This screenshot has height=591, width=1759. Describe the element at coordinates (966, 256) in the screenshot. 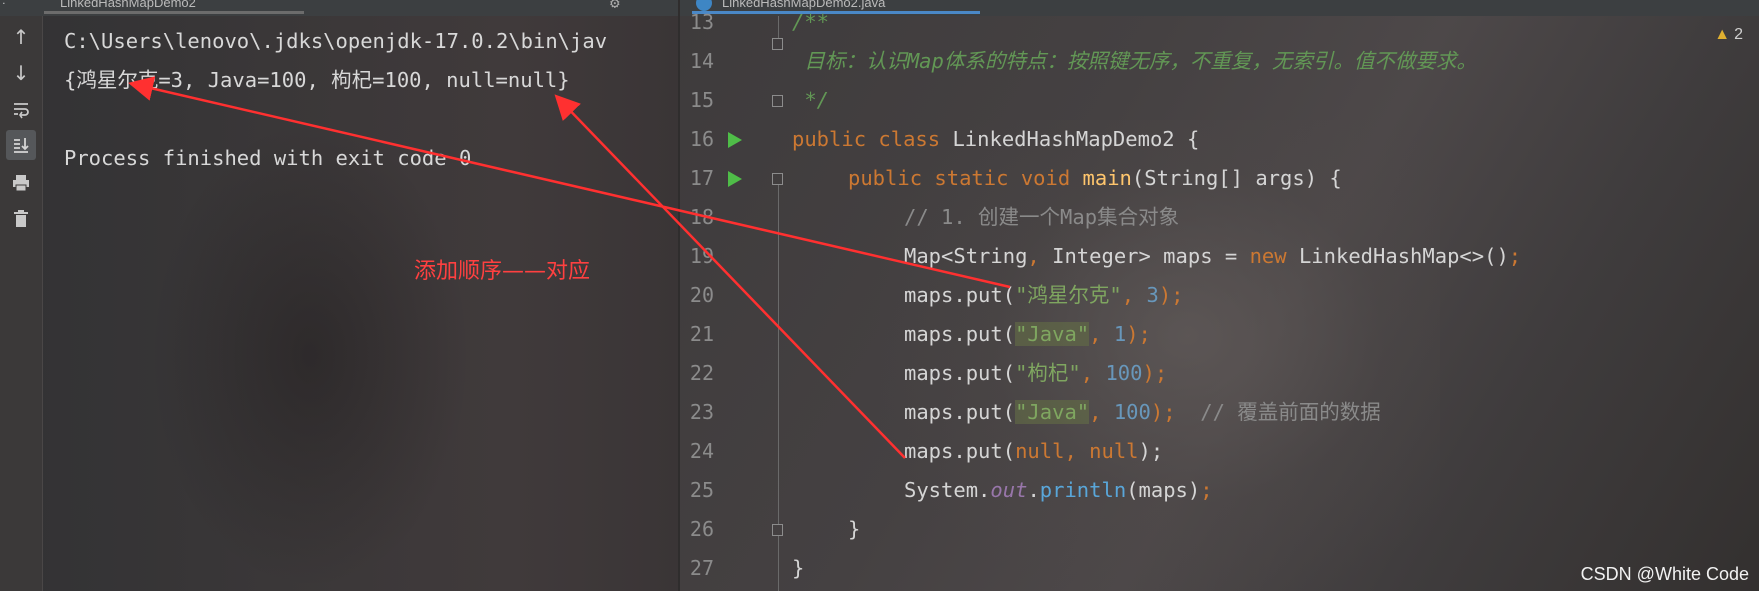

I see `code-token: Map<String` at that location.